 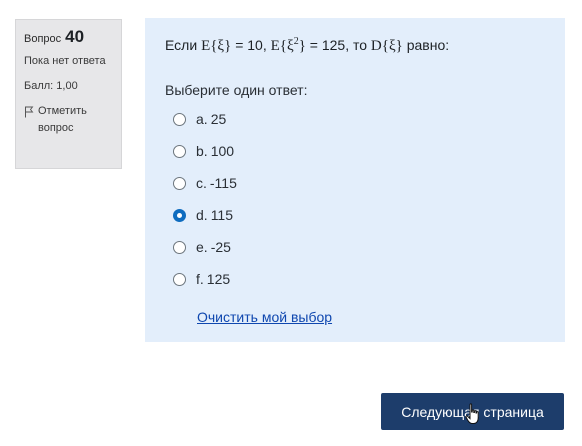 I want to click on answer-option-d: d. 115, so click(x=355, y=215).